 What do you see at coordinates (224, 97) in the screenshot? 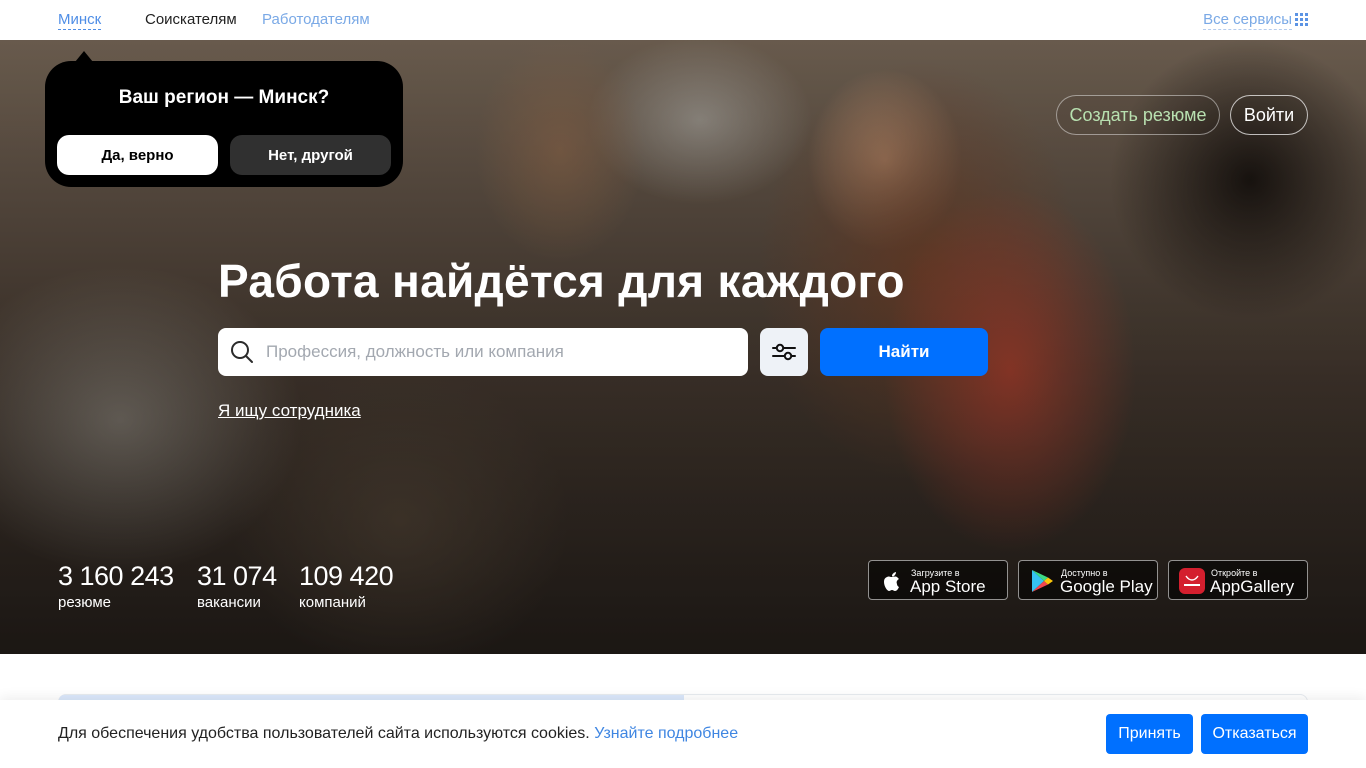
I see `region-question: Ваш регион — Минск?` at bounding box center [224, 97].